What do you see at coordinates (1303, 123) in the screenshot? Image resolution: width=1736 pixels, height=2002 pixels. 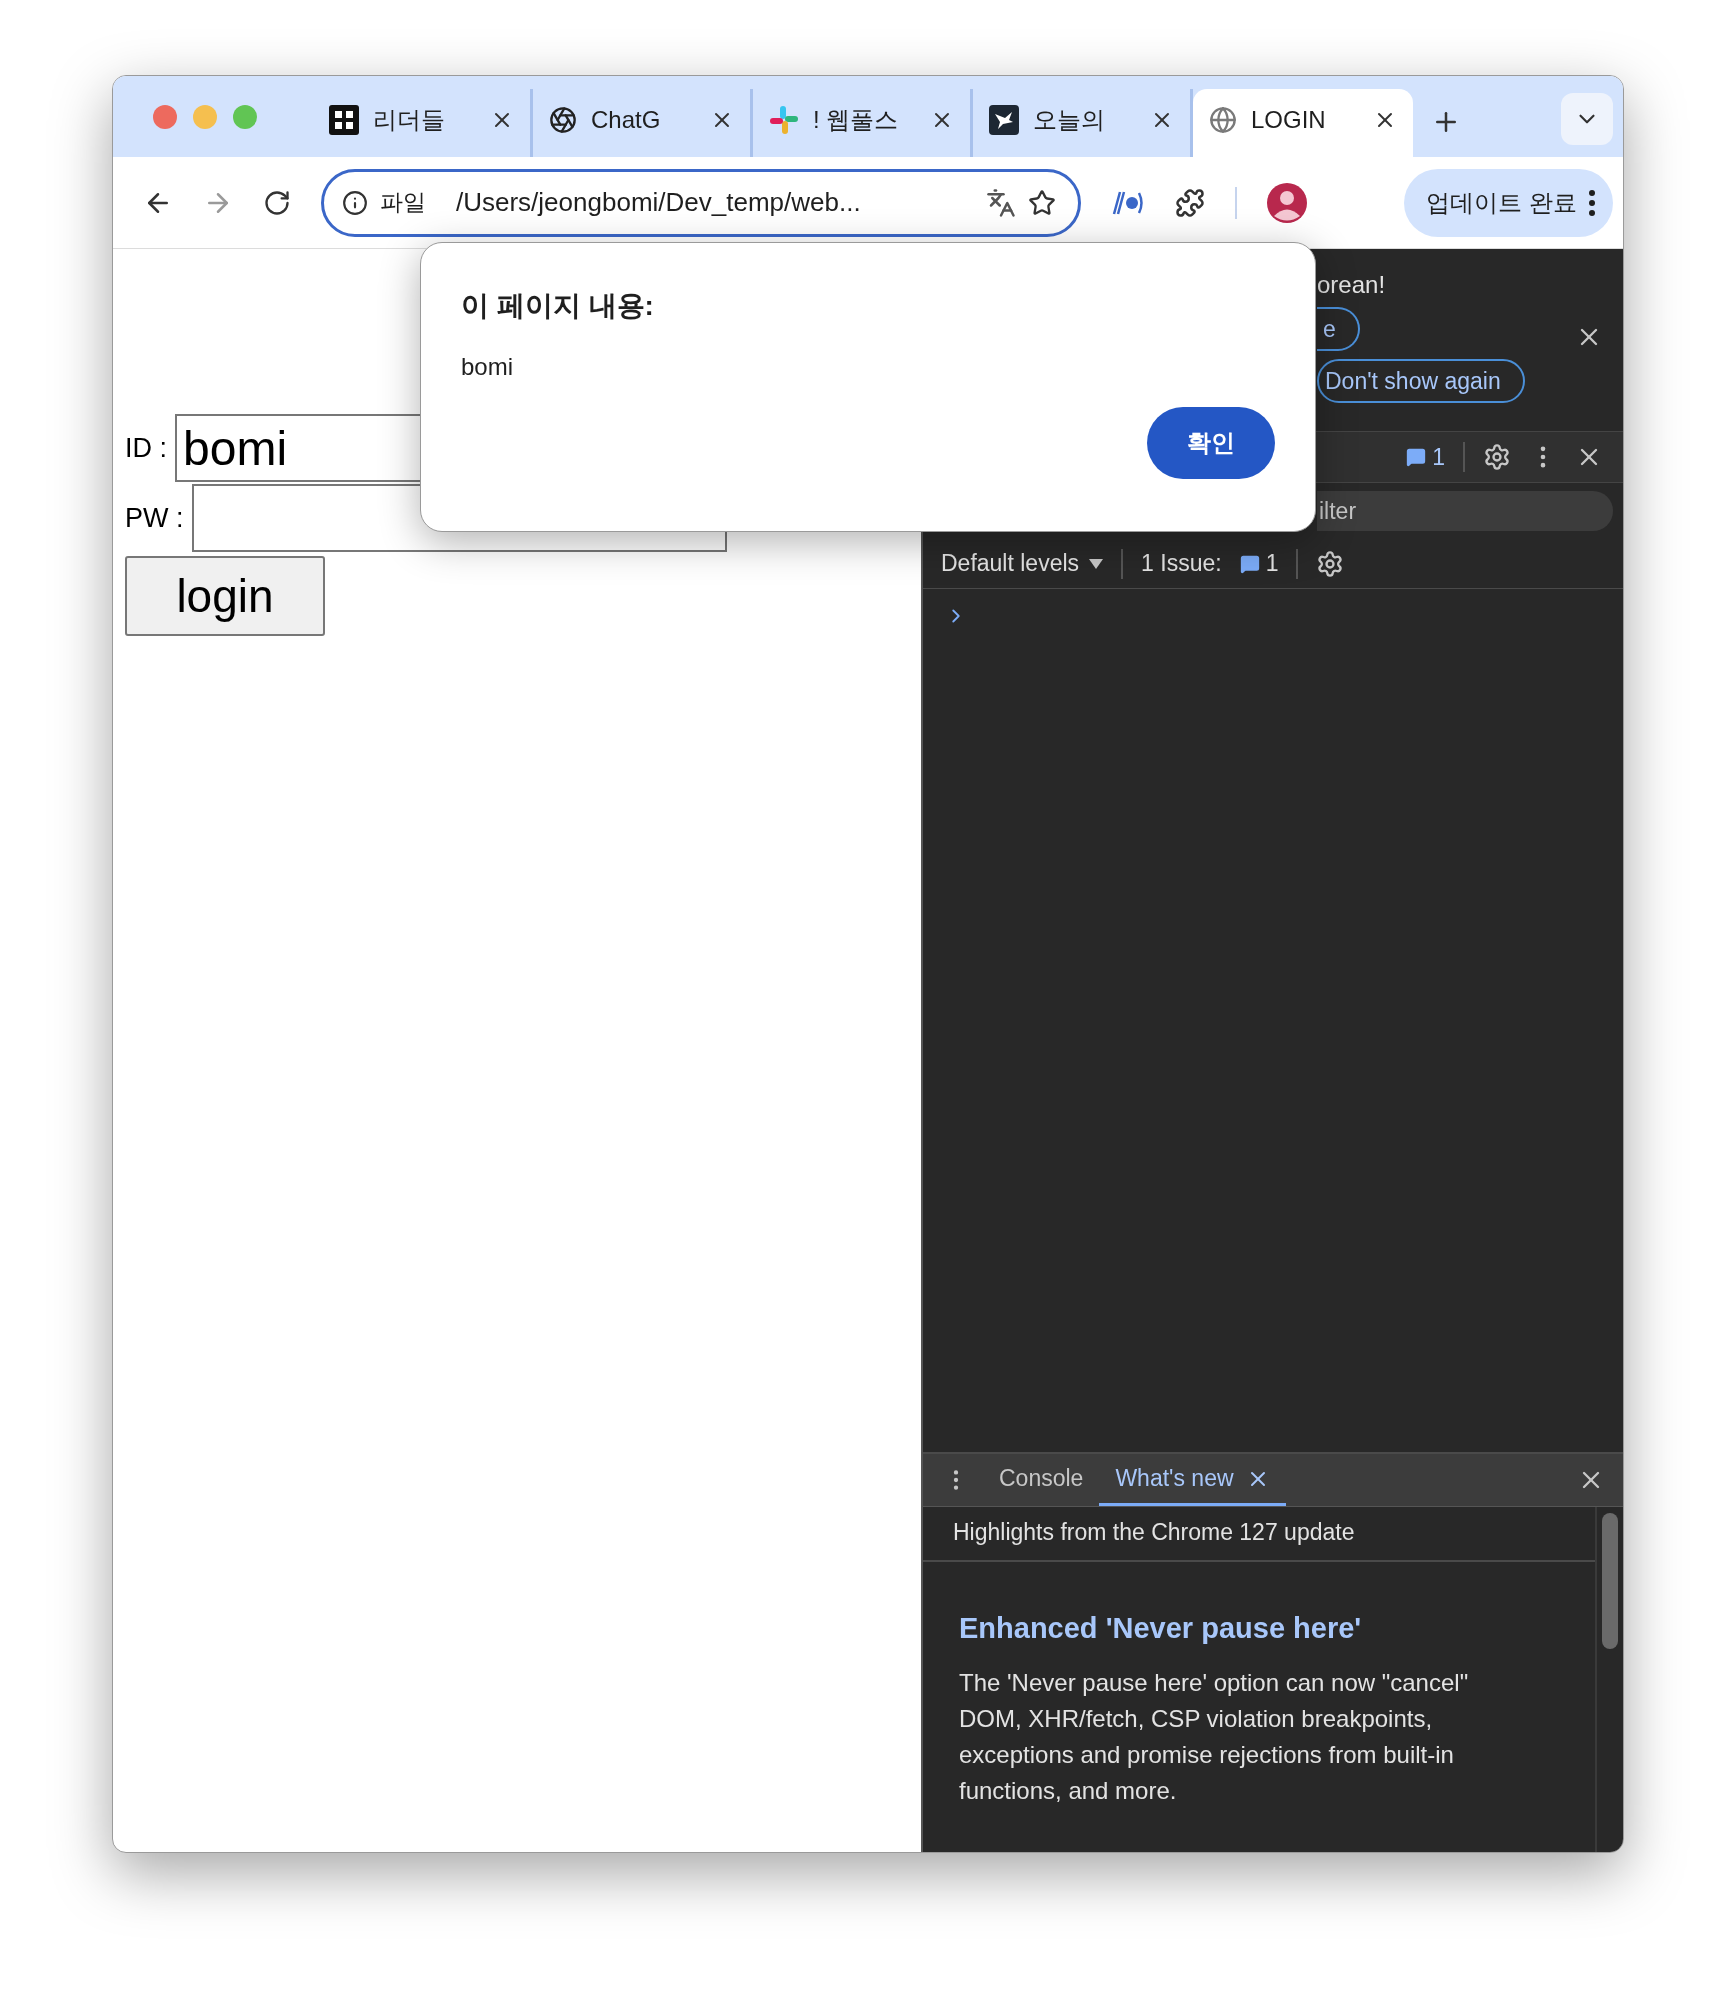 I see `browser-tab: LOGIN` at bounding box center [1303, 123].